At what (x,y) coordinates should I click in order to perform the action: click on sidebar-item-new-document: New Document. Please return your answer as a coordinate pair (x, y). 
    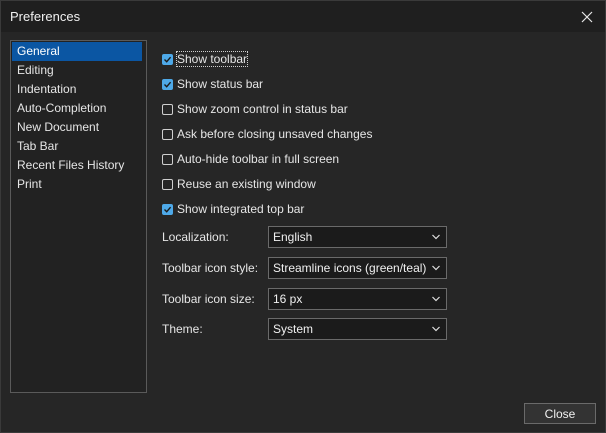
    Looking at the image, I should click on (78, 127).